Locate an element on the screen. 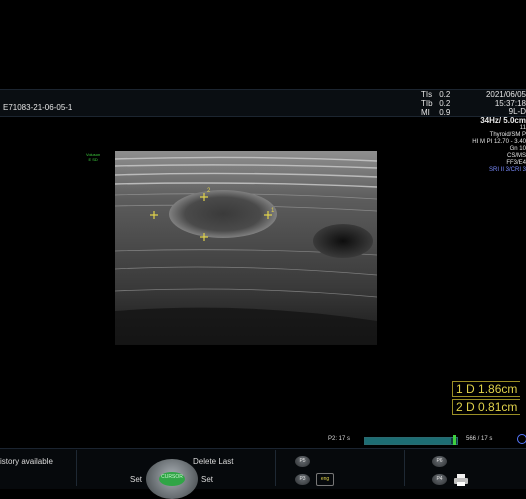 The image size is (526, 499). tis-value: 0.2 is located at coordinates (445, 94).